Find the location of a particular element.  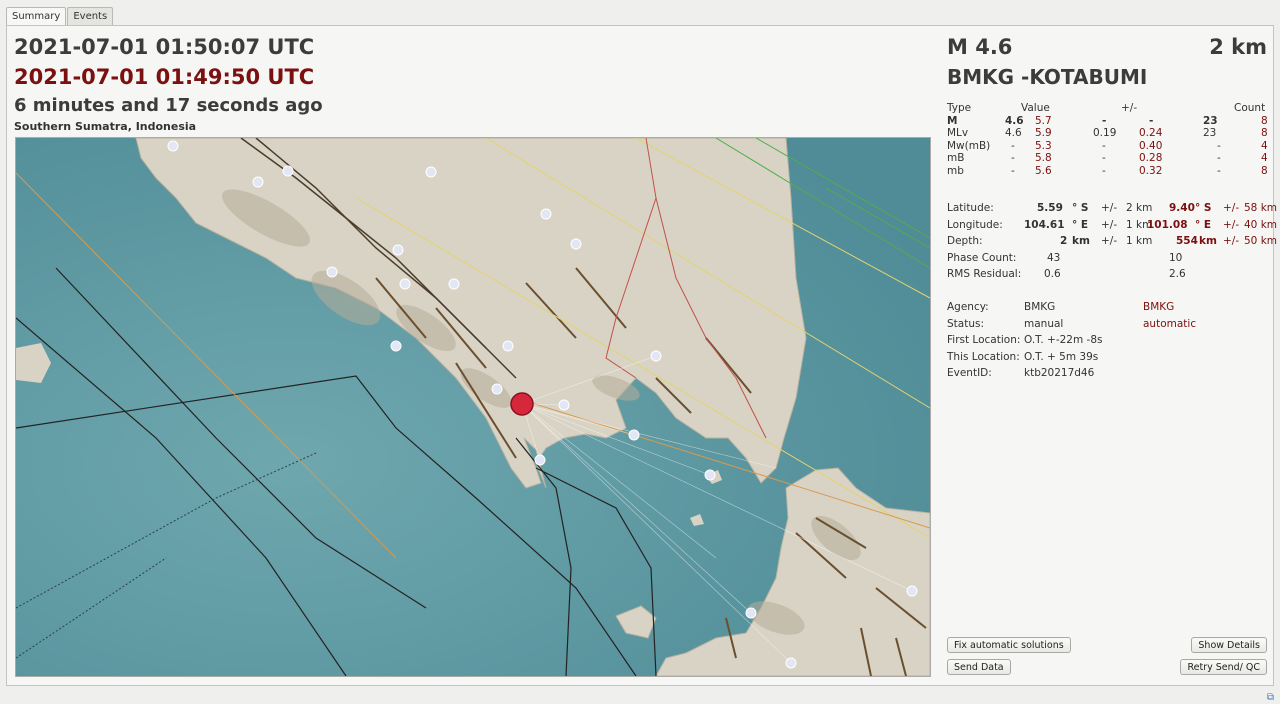

longitude-unit: ° E is located at coordinates (1080, 224).